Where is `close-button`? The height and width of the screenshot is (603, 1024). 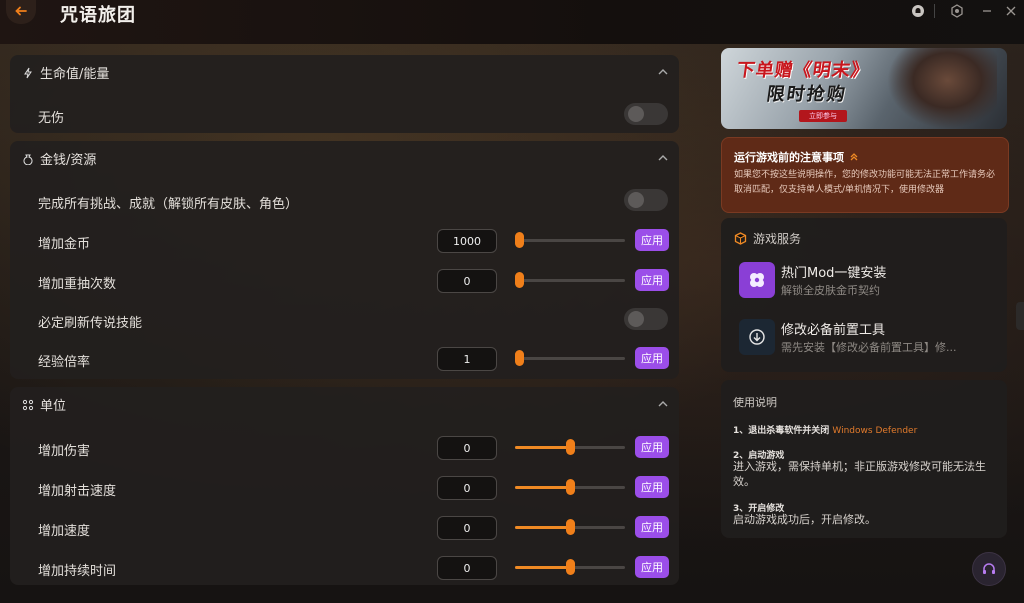
close-button is located at coordinates (1011, 11).